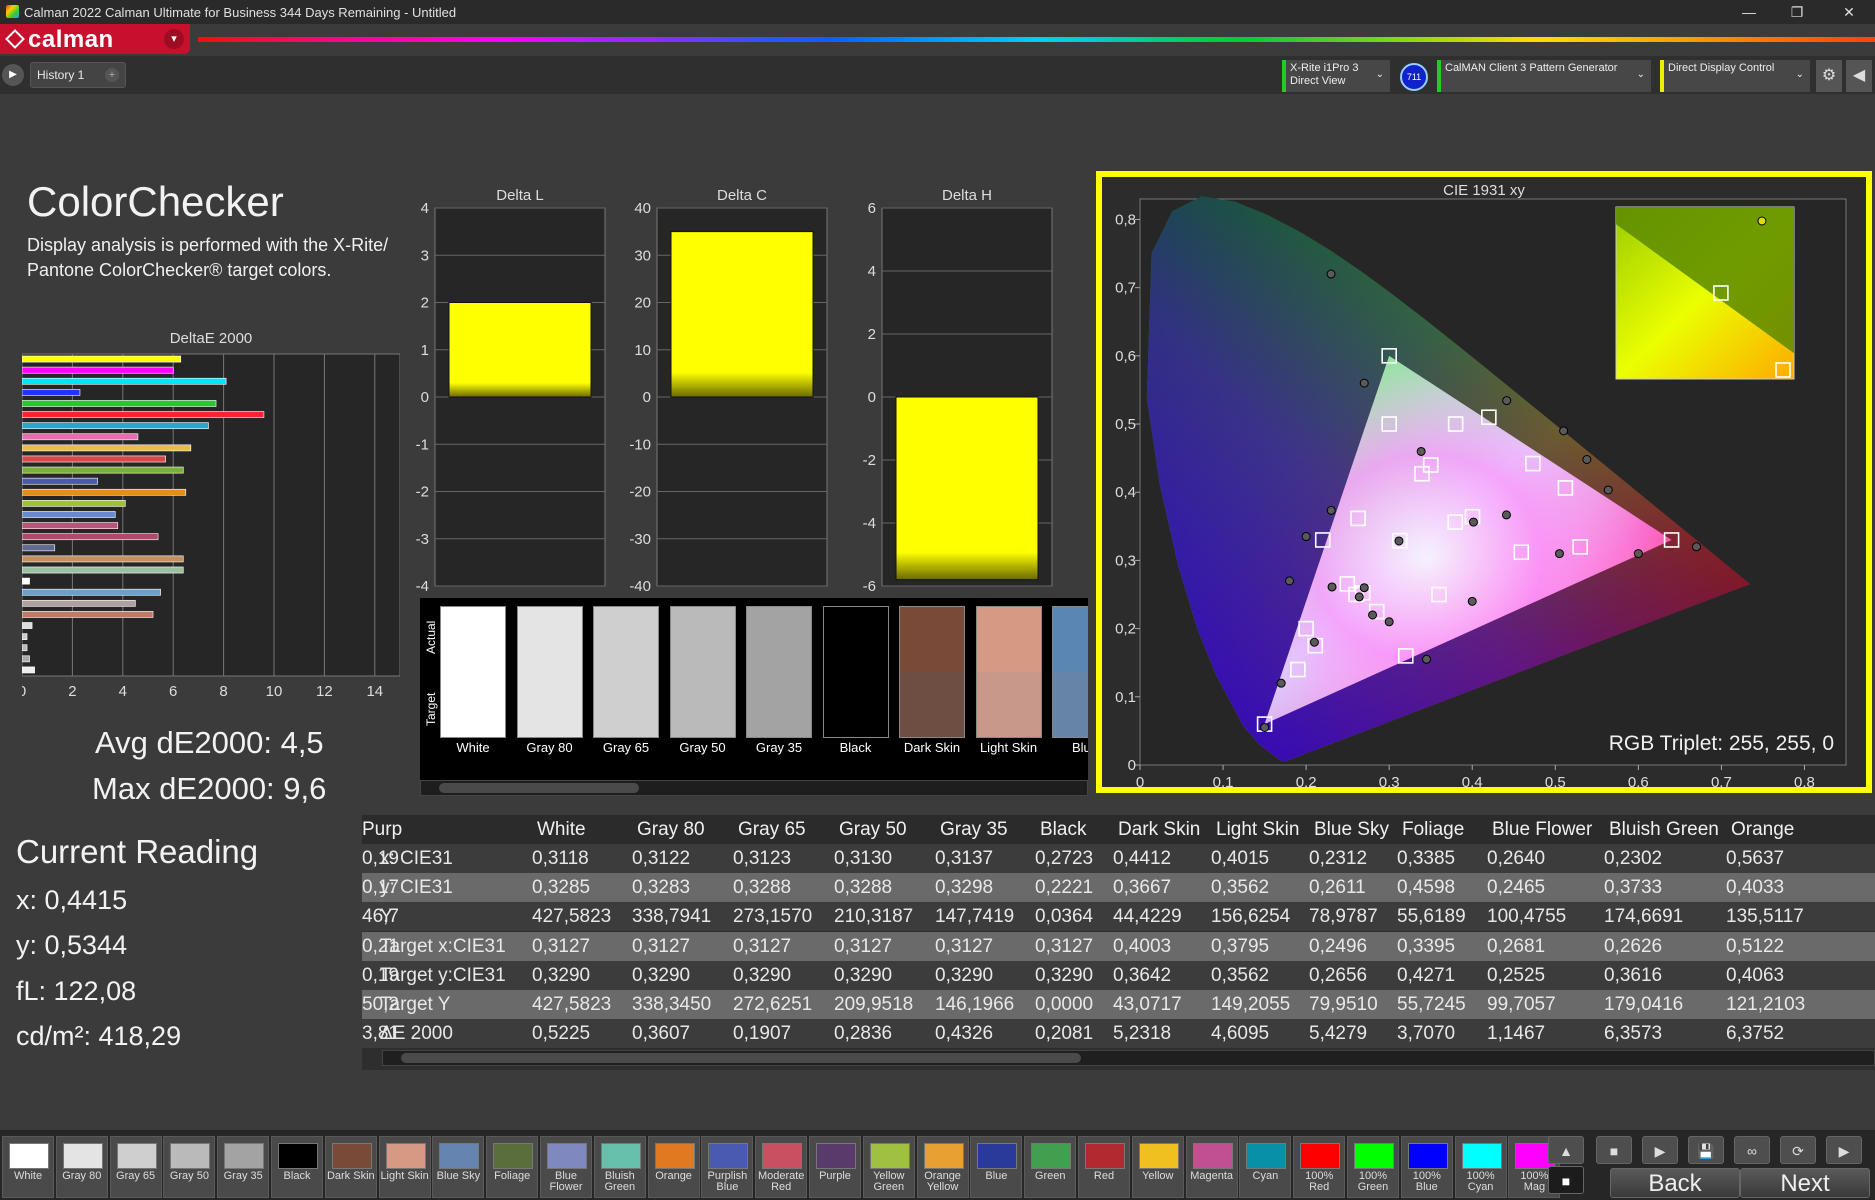 Image resolution: width=1875 pixels, height=1200 pixels. Describe the element at coordinates (888, 1167) in the screenshot. I see `patch-button: Yellow Green` at that location.